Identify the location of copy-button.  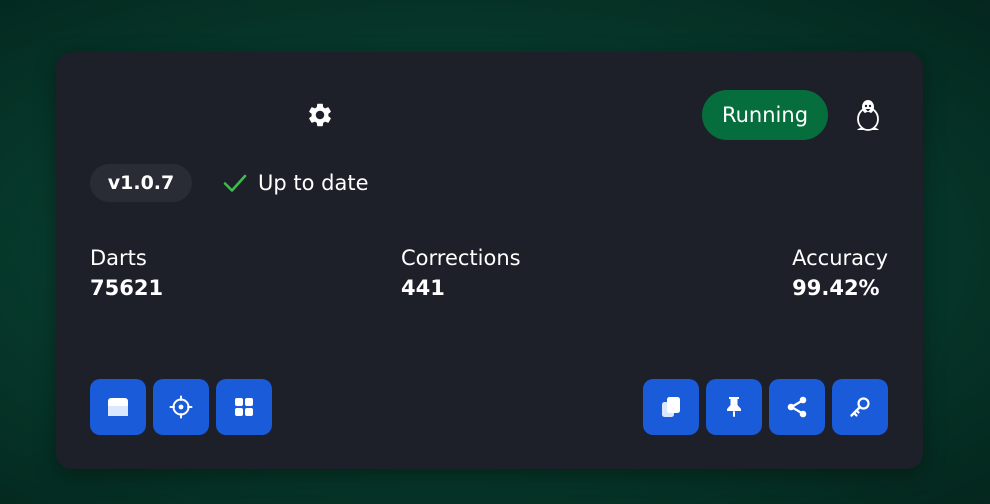
(671, 407).